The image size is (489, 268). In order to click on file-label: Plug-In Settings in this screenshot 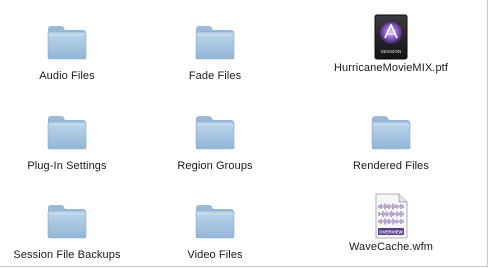, I will do `click(67, 166)`.